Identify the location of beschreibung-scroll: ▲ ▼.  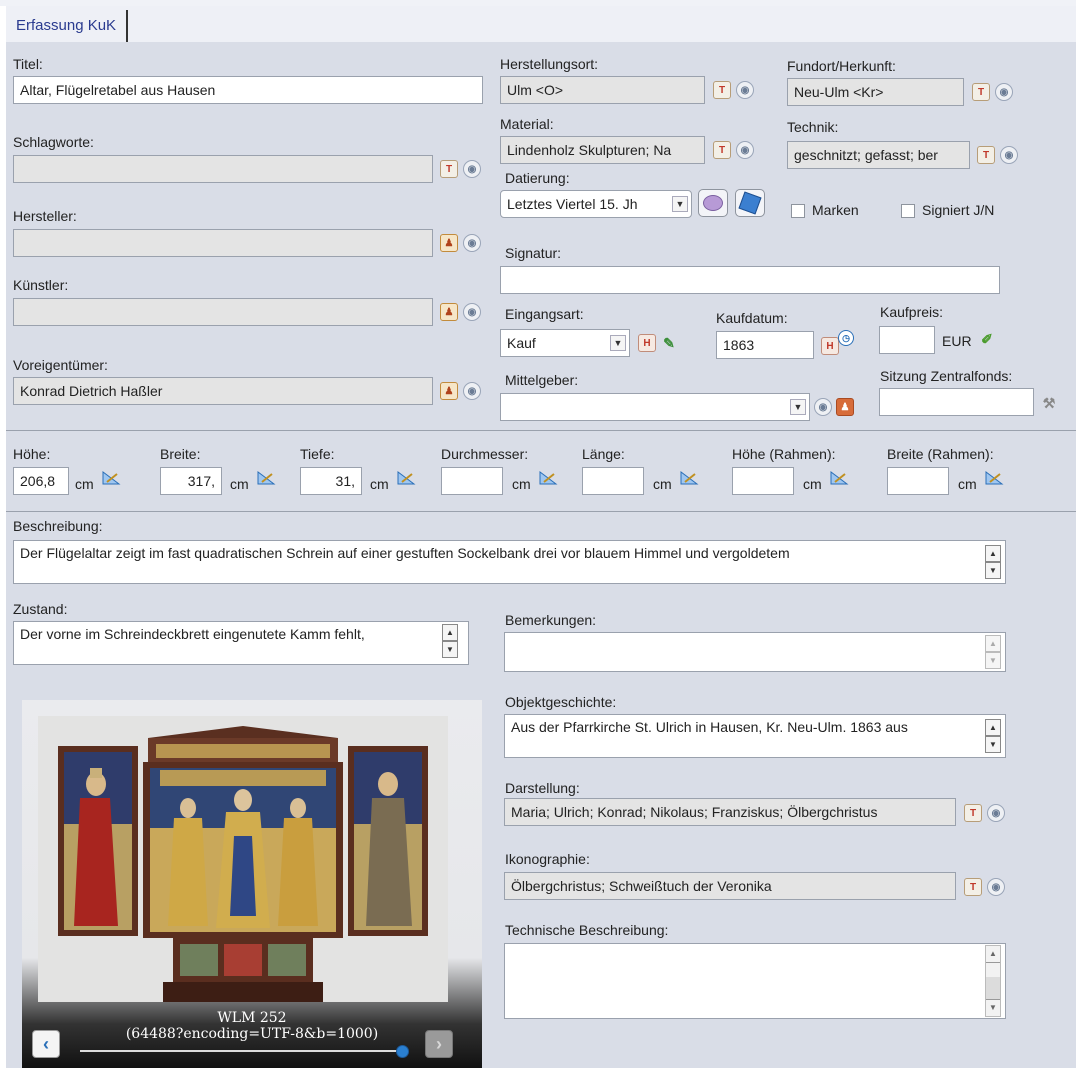
(993, 562).